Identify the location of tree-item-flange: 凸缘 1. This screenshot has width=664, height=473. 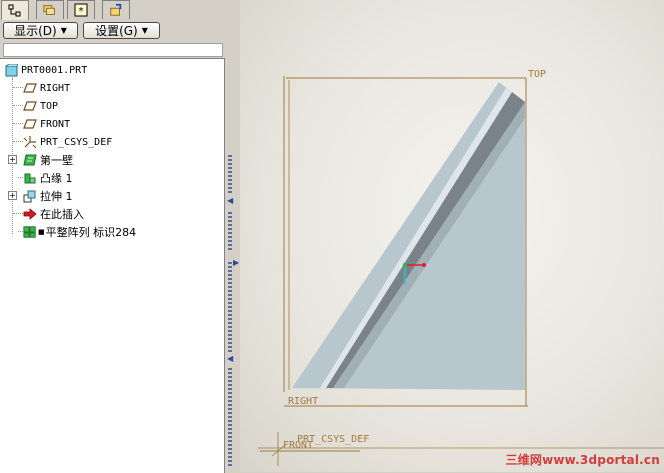
(48, 178).